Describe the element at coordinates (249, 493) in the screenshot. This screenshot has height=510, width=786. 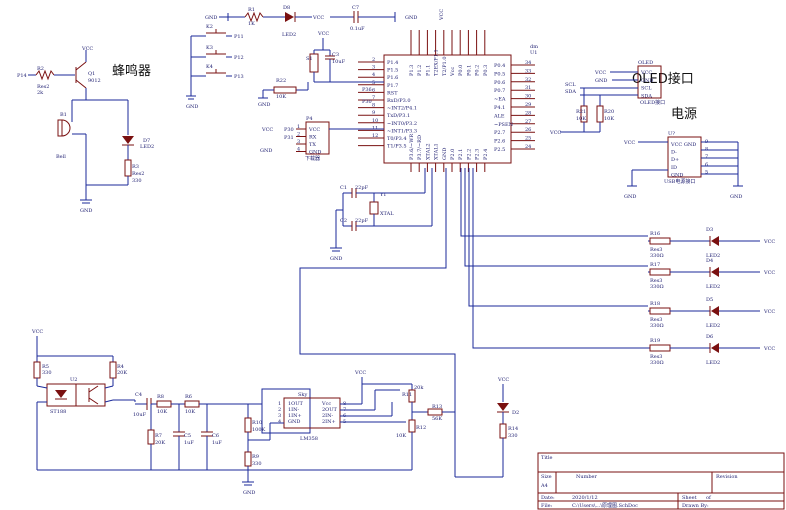
I see `gnd-opamp: GND` at that location.